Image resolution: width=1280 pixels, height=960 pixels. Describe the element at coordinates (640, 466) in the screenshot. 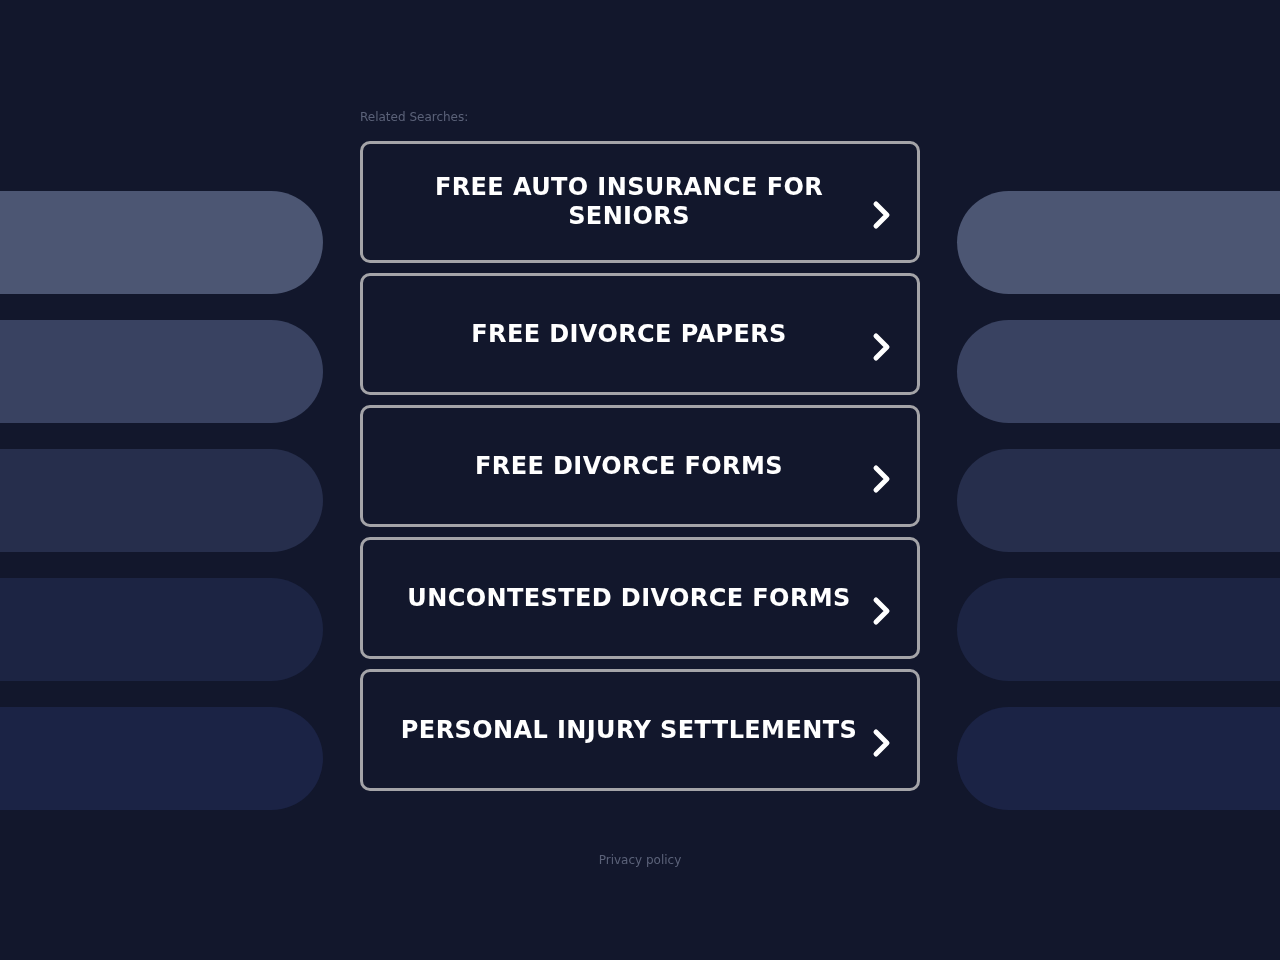

I see `related-search-link: FREE DIVORCE FORMS` at that location.